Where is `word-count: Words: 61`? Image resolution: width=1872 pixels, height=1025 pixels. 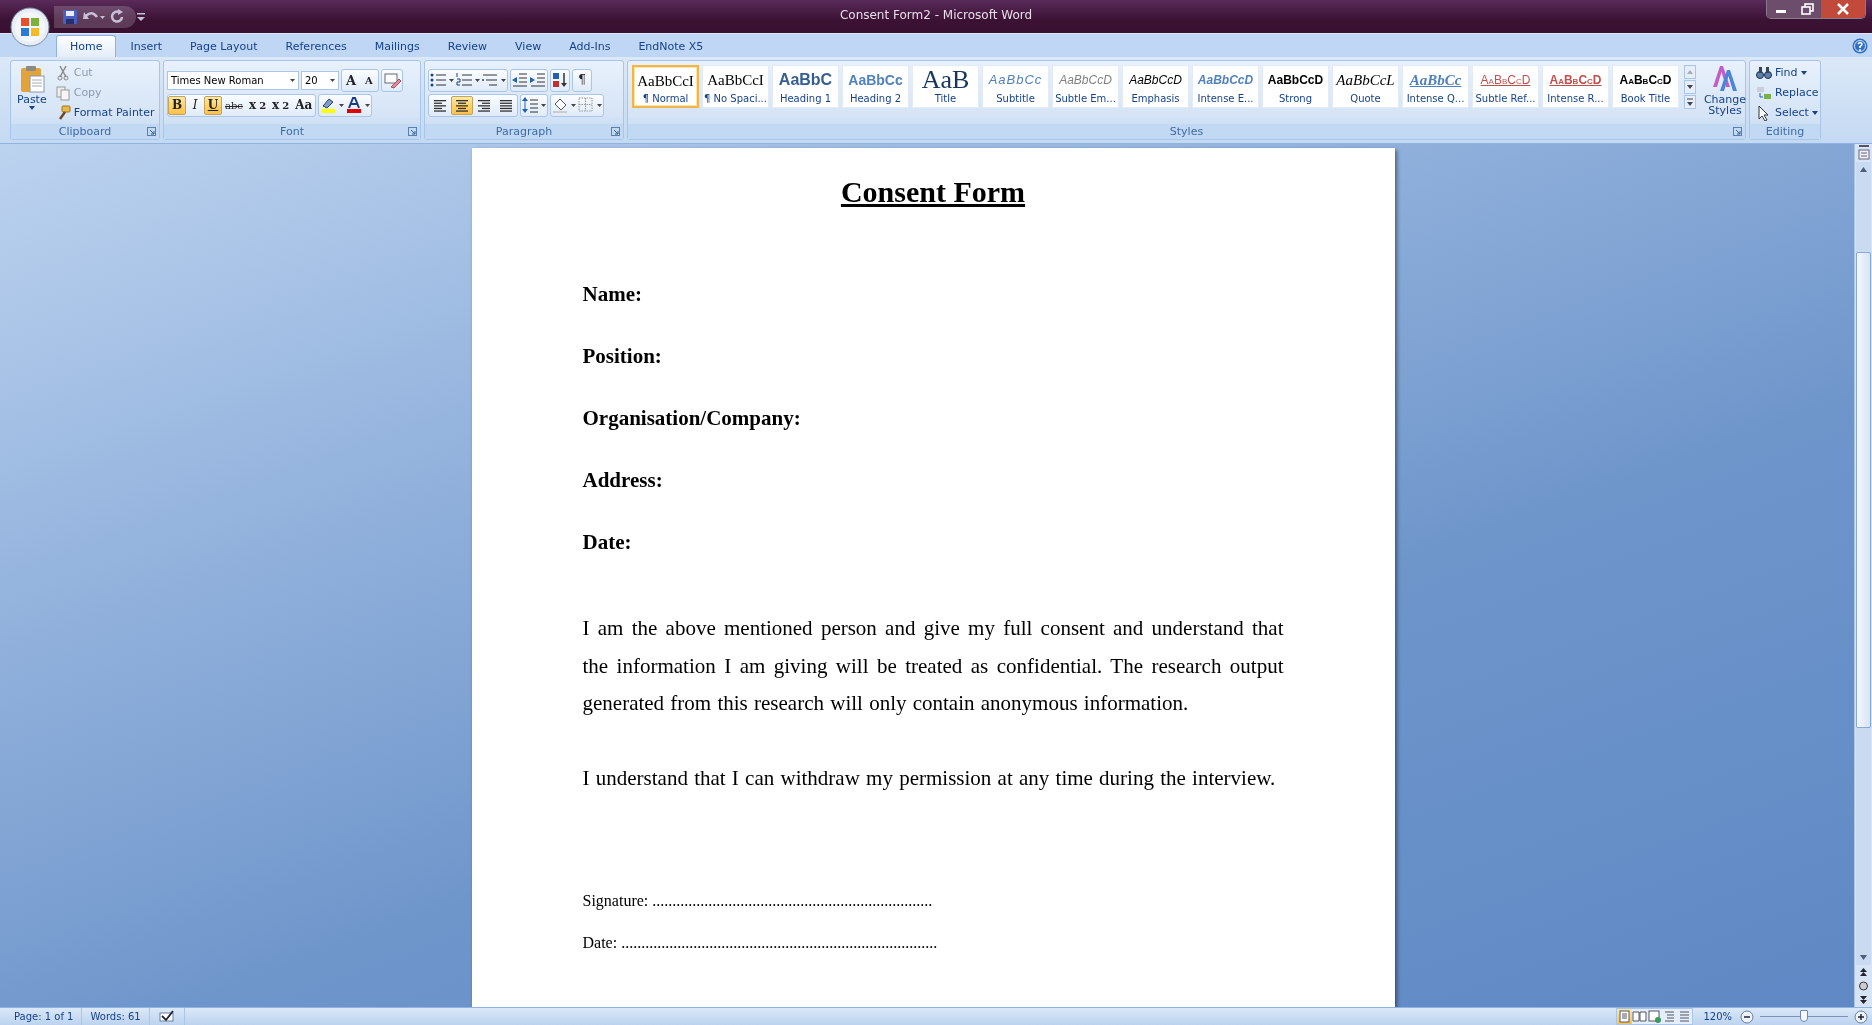
word-count: Words: 61 is located at coordinates (116, 1016).